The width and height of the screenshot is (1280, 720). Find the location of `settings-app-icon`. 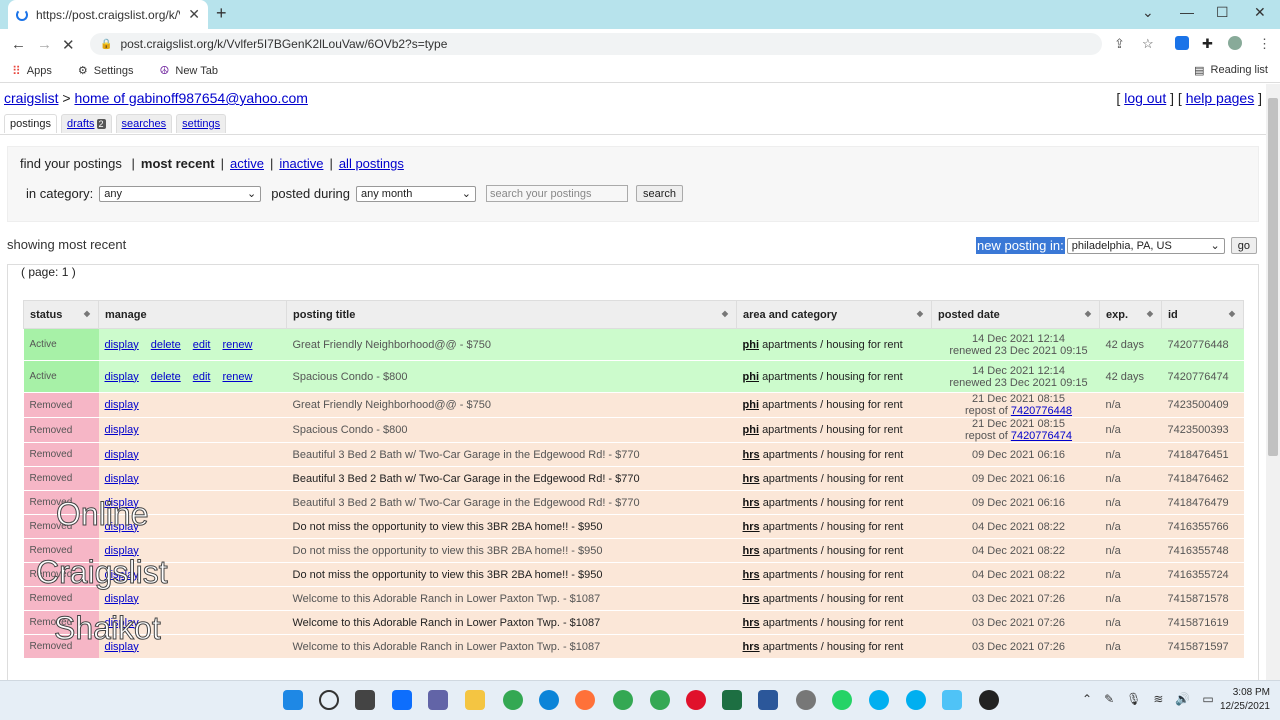

settings-app-icon is located at coordinates (806, 700).